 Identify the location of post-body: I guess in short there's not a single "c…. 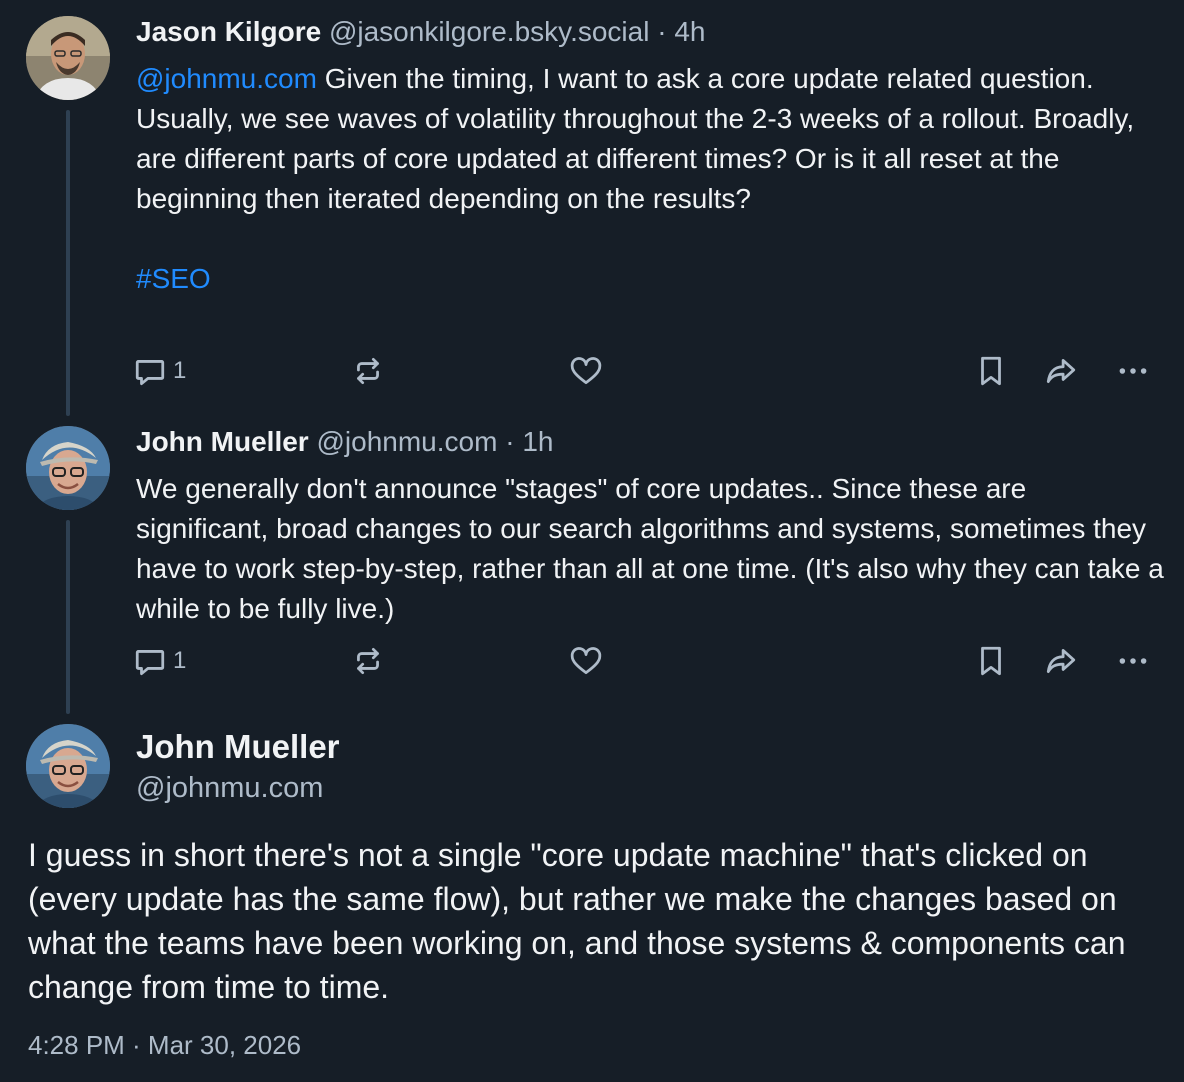
(577, 921).